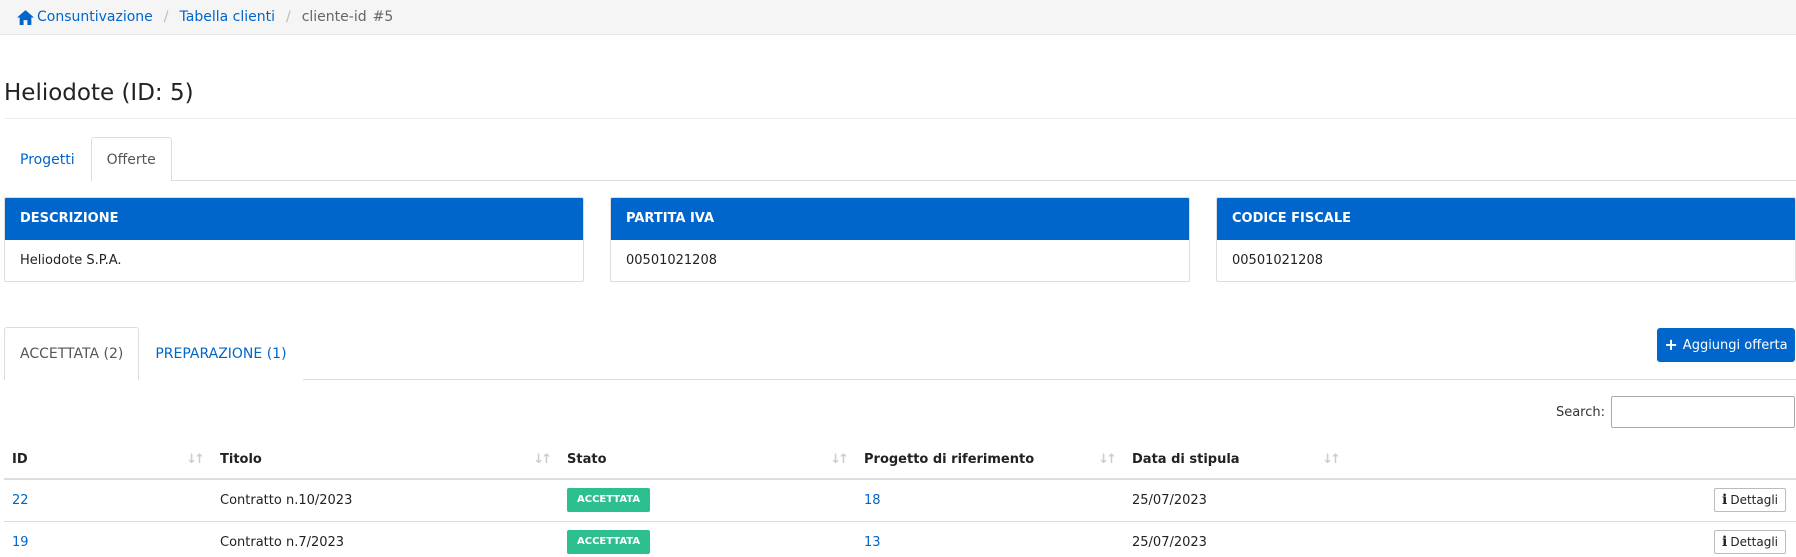 The width and height of the screenshot is (1796, 557). What do you see at coordinates (383, 17) in the screenshot?
I see `breadcrumb-current-id: #5` at bounding box center [383, 17].